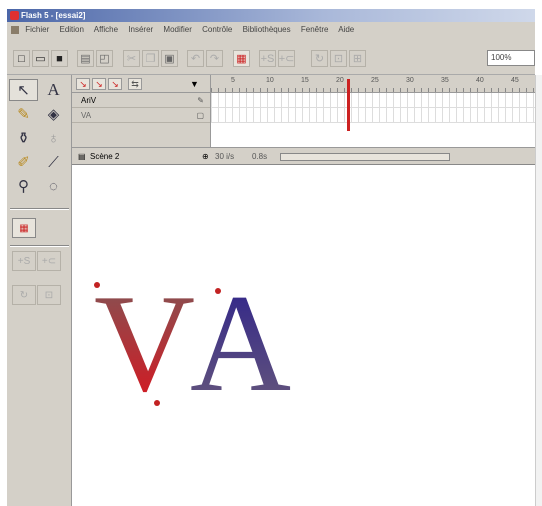  I want to click on menu-fenetre: Fenêtre, so click(315, 29).